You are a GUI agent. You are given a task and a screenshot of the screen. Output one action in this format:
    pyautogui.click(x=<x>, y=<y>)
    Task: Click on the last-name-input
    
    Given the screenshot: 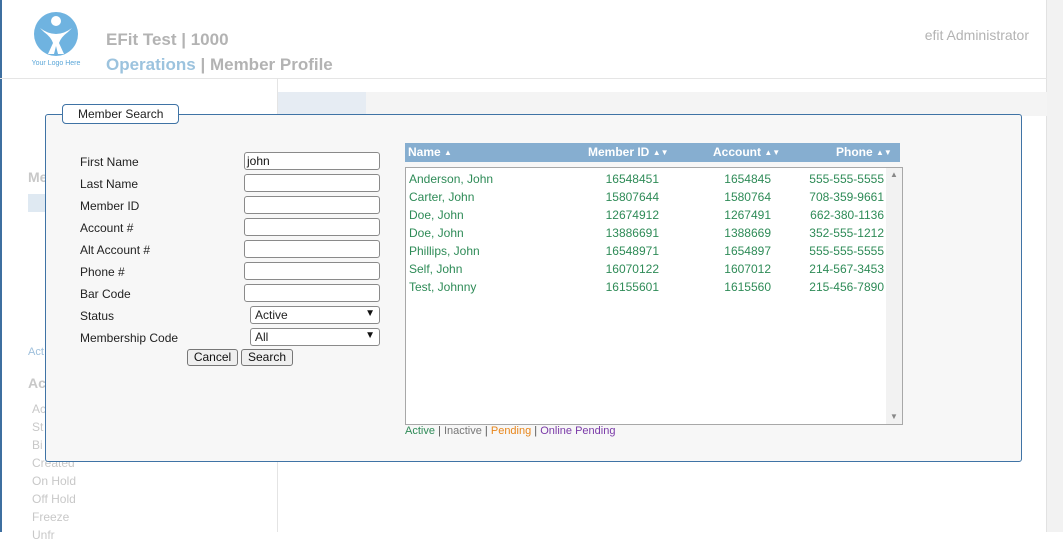 What is the action you would take?
    pyautogui.click(x=312, y=183)
    